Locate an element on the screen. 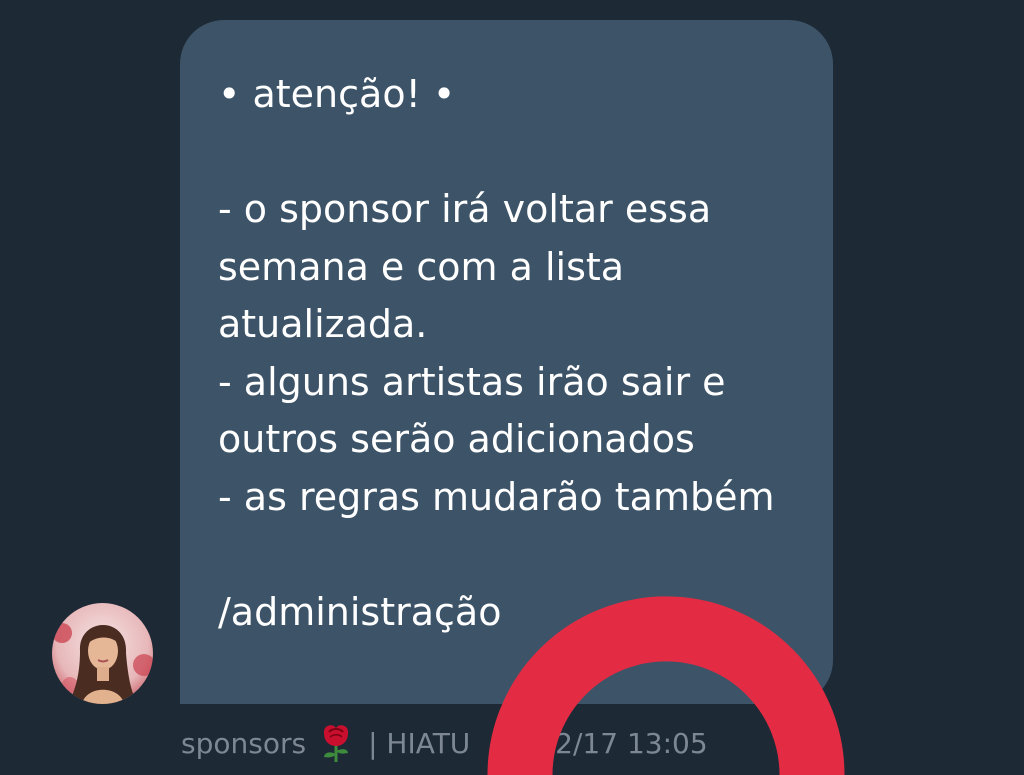 This screenshot has height=775, width=1024. rose-icon is located at coordinates (336, 743).